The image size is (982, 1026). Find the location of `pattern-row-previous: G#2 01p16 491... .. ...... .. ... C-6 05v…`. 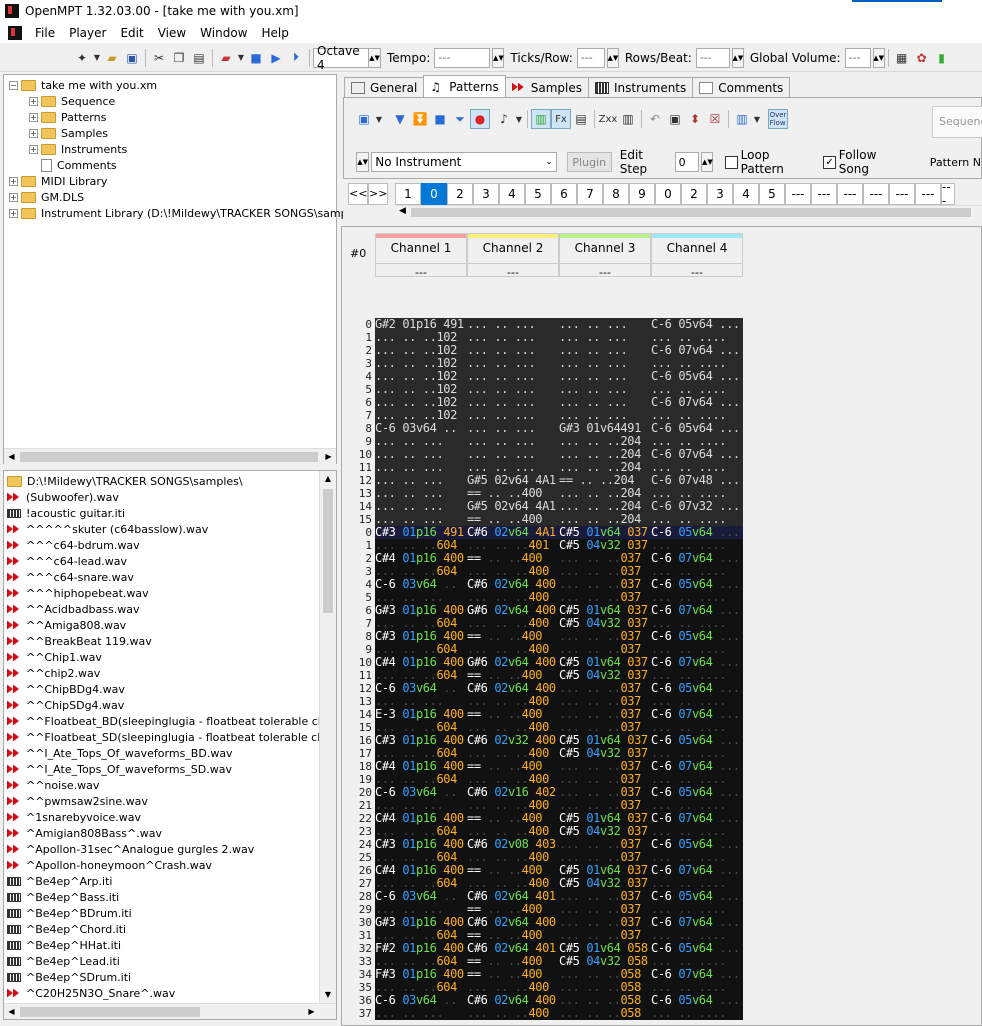

pattern-row-previous: G#2 01p16 491... .. ...... .. ... C-6 05v… is located at coordinates (559, 324).